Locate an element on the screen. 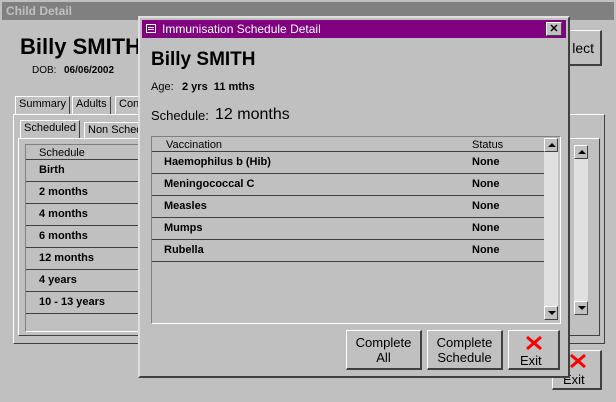 The image size is (616, 402). tab-adults: Adults is located at coordinates (91, 105).